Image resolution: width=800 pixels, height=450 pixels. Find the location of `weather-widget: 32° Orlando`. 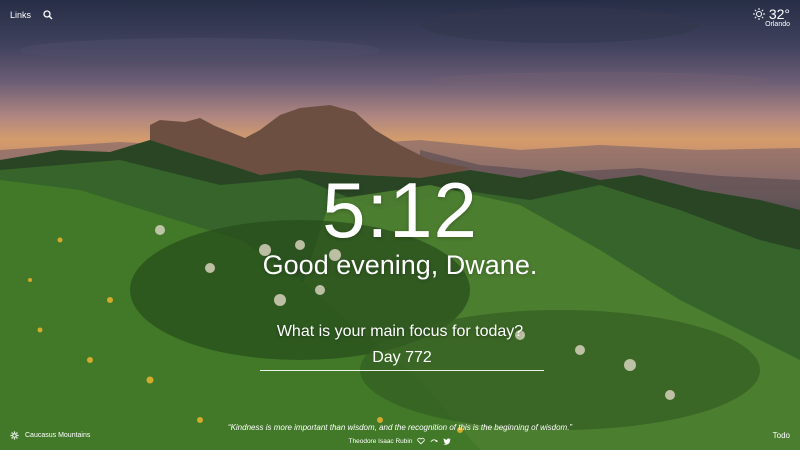

weather-widget: 32° Orlando is located at coordinates (771, 17).